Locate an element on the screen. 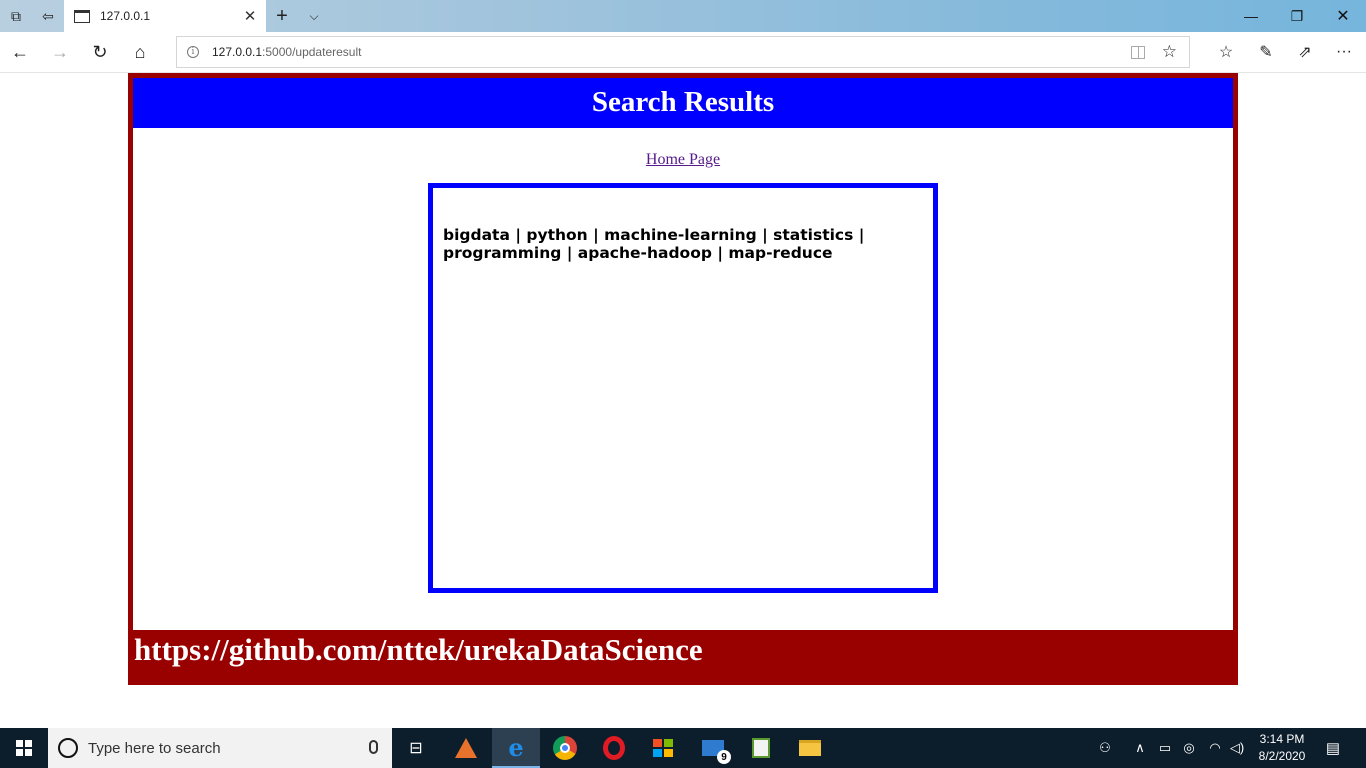 This screenshot has height=768, width=1366. url-host: 127.0.0.1 is located at coordinates (237, 52).